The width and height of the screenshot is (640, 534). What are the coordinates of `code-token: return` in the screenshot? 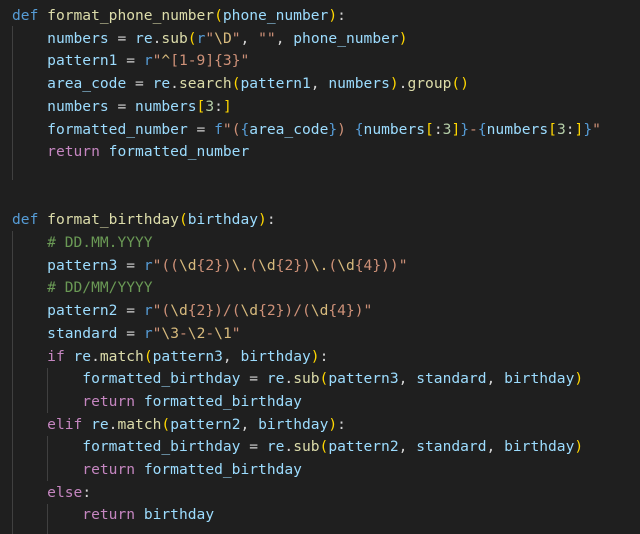 It's located at (113, 515).